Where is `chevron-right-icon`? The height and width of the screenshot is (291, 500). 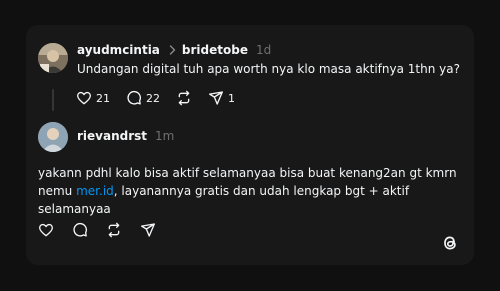
chevron-right-icon is located at coordinates (172, 50).